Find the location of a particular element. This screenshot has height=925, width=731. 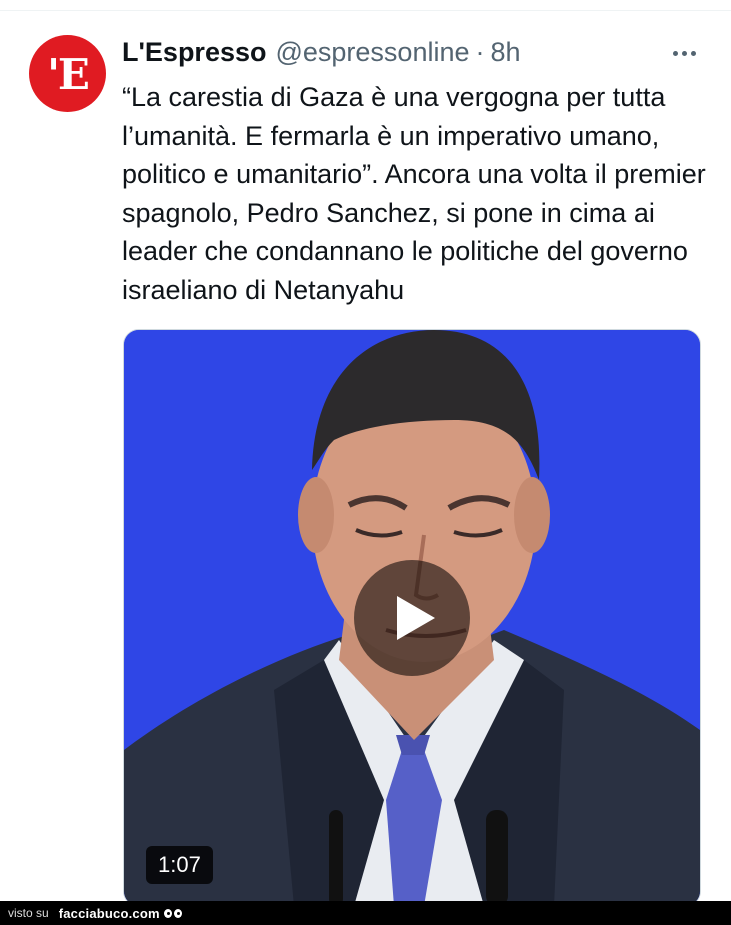

eyes-icon is located at coordinates (172, 913).